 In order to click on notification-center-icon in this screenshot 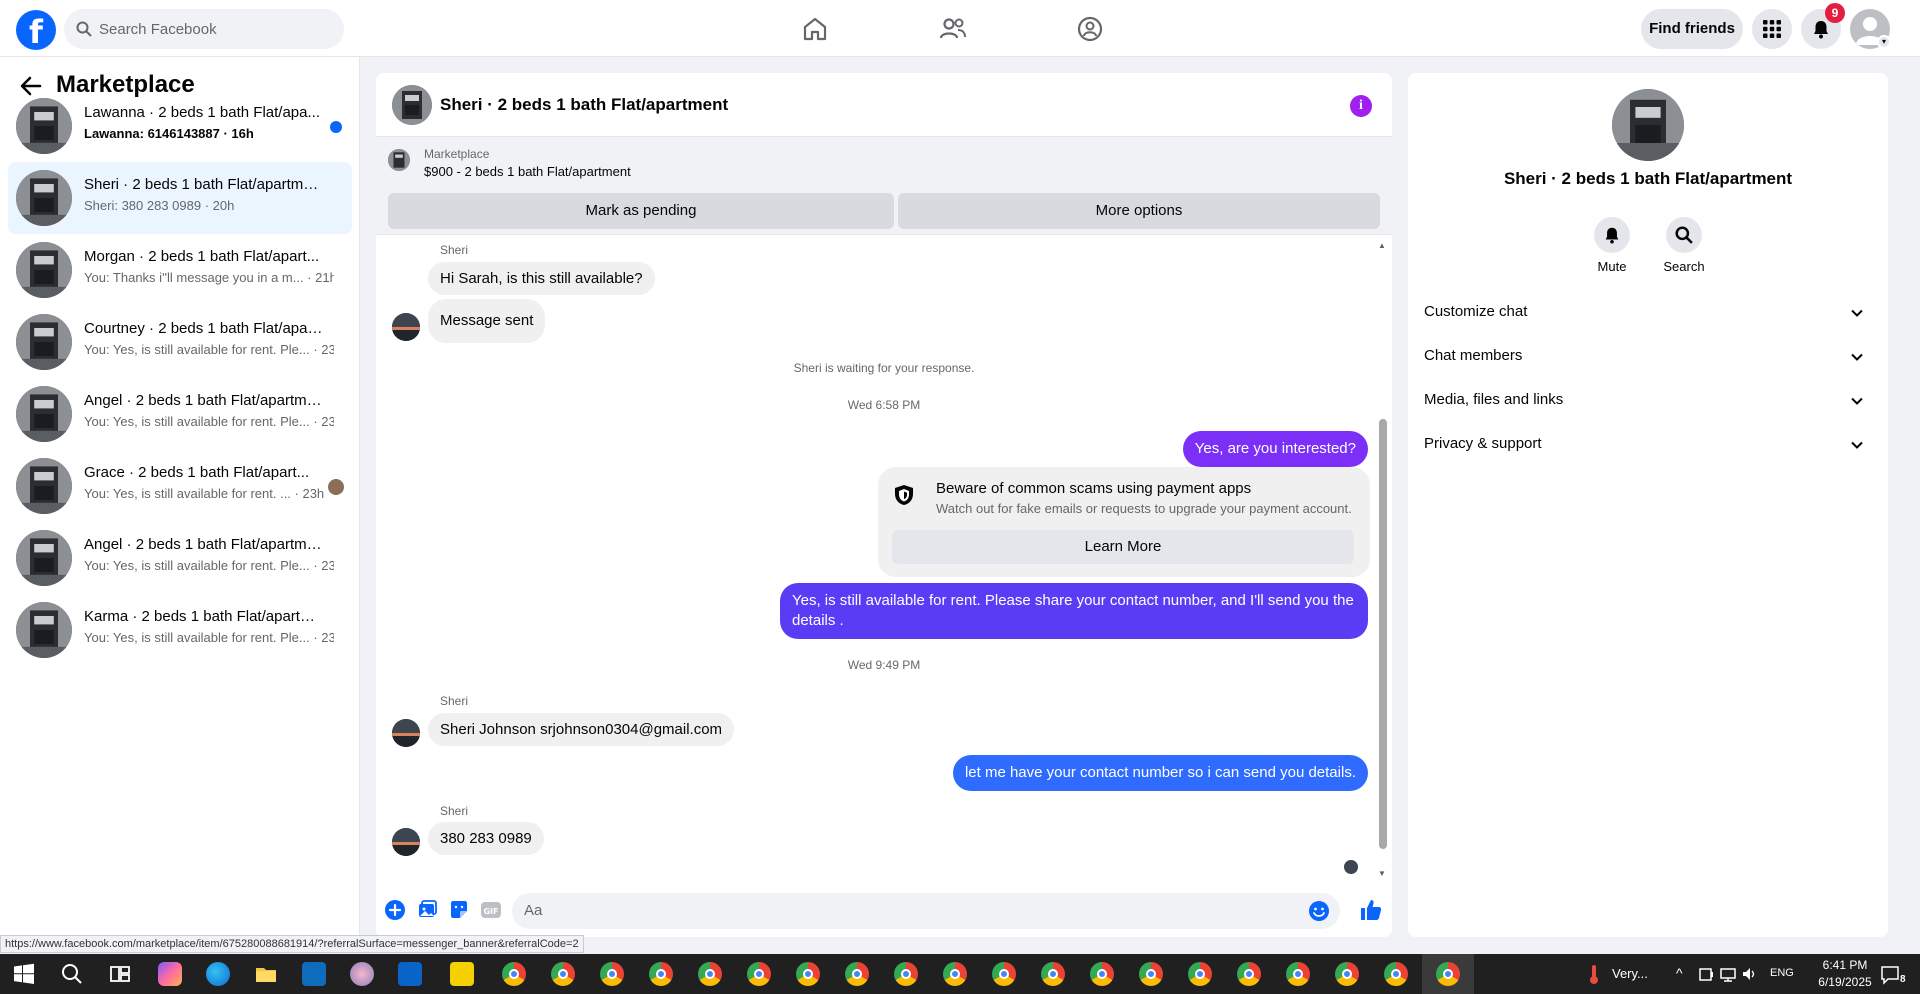, I will do `click(1890, 974)`.